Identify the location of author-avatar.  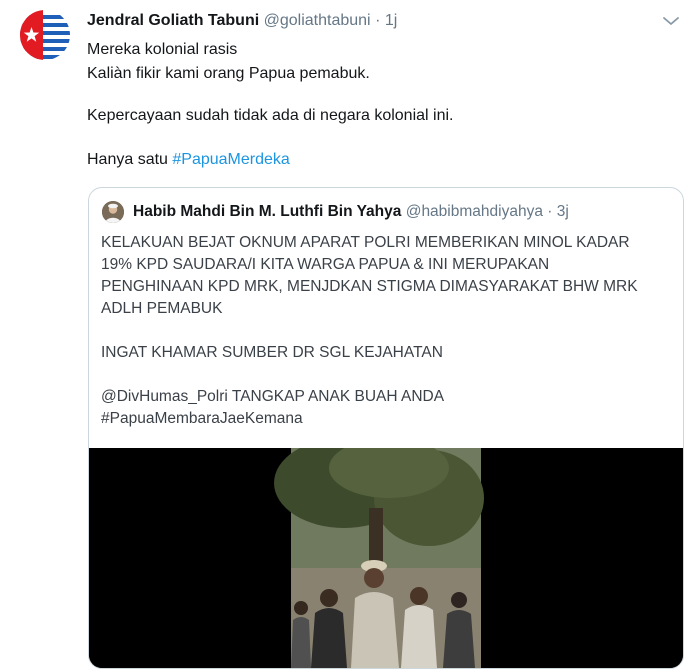
(45, 35).